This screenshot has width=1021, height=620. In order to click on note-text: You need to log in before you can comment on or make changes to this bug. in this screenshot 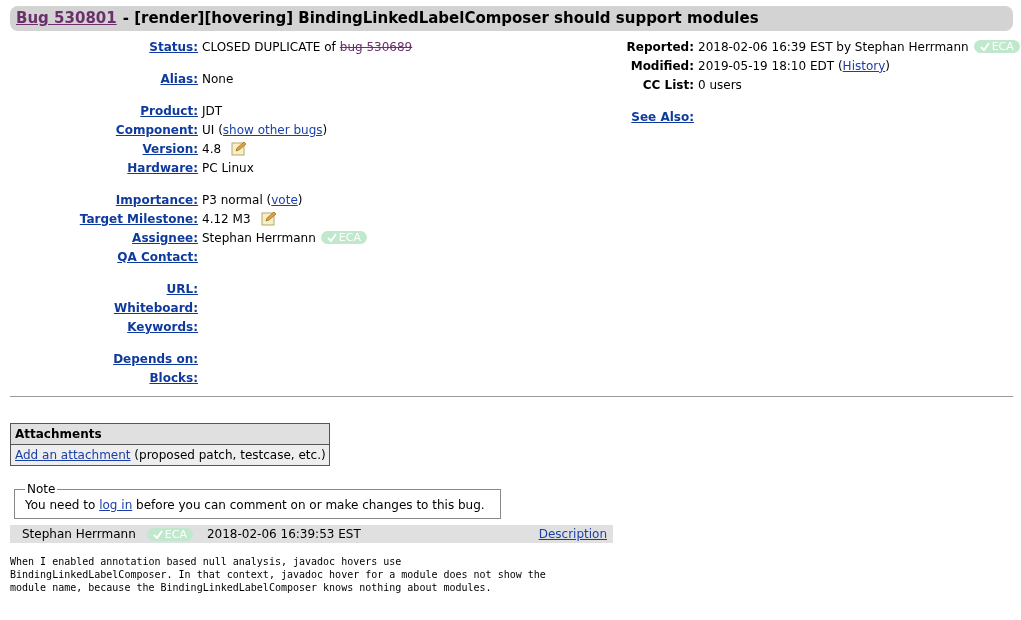, I will do `click(255, 505)`.